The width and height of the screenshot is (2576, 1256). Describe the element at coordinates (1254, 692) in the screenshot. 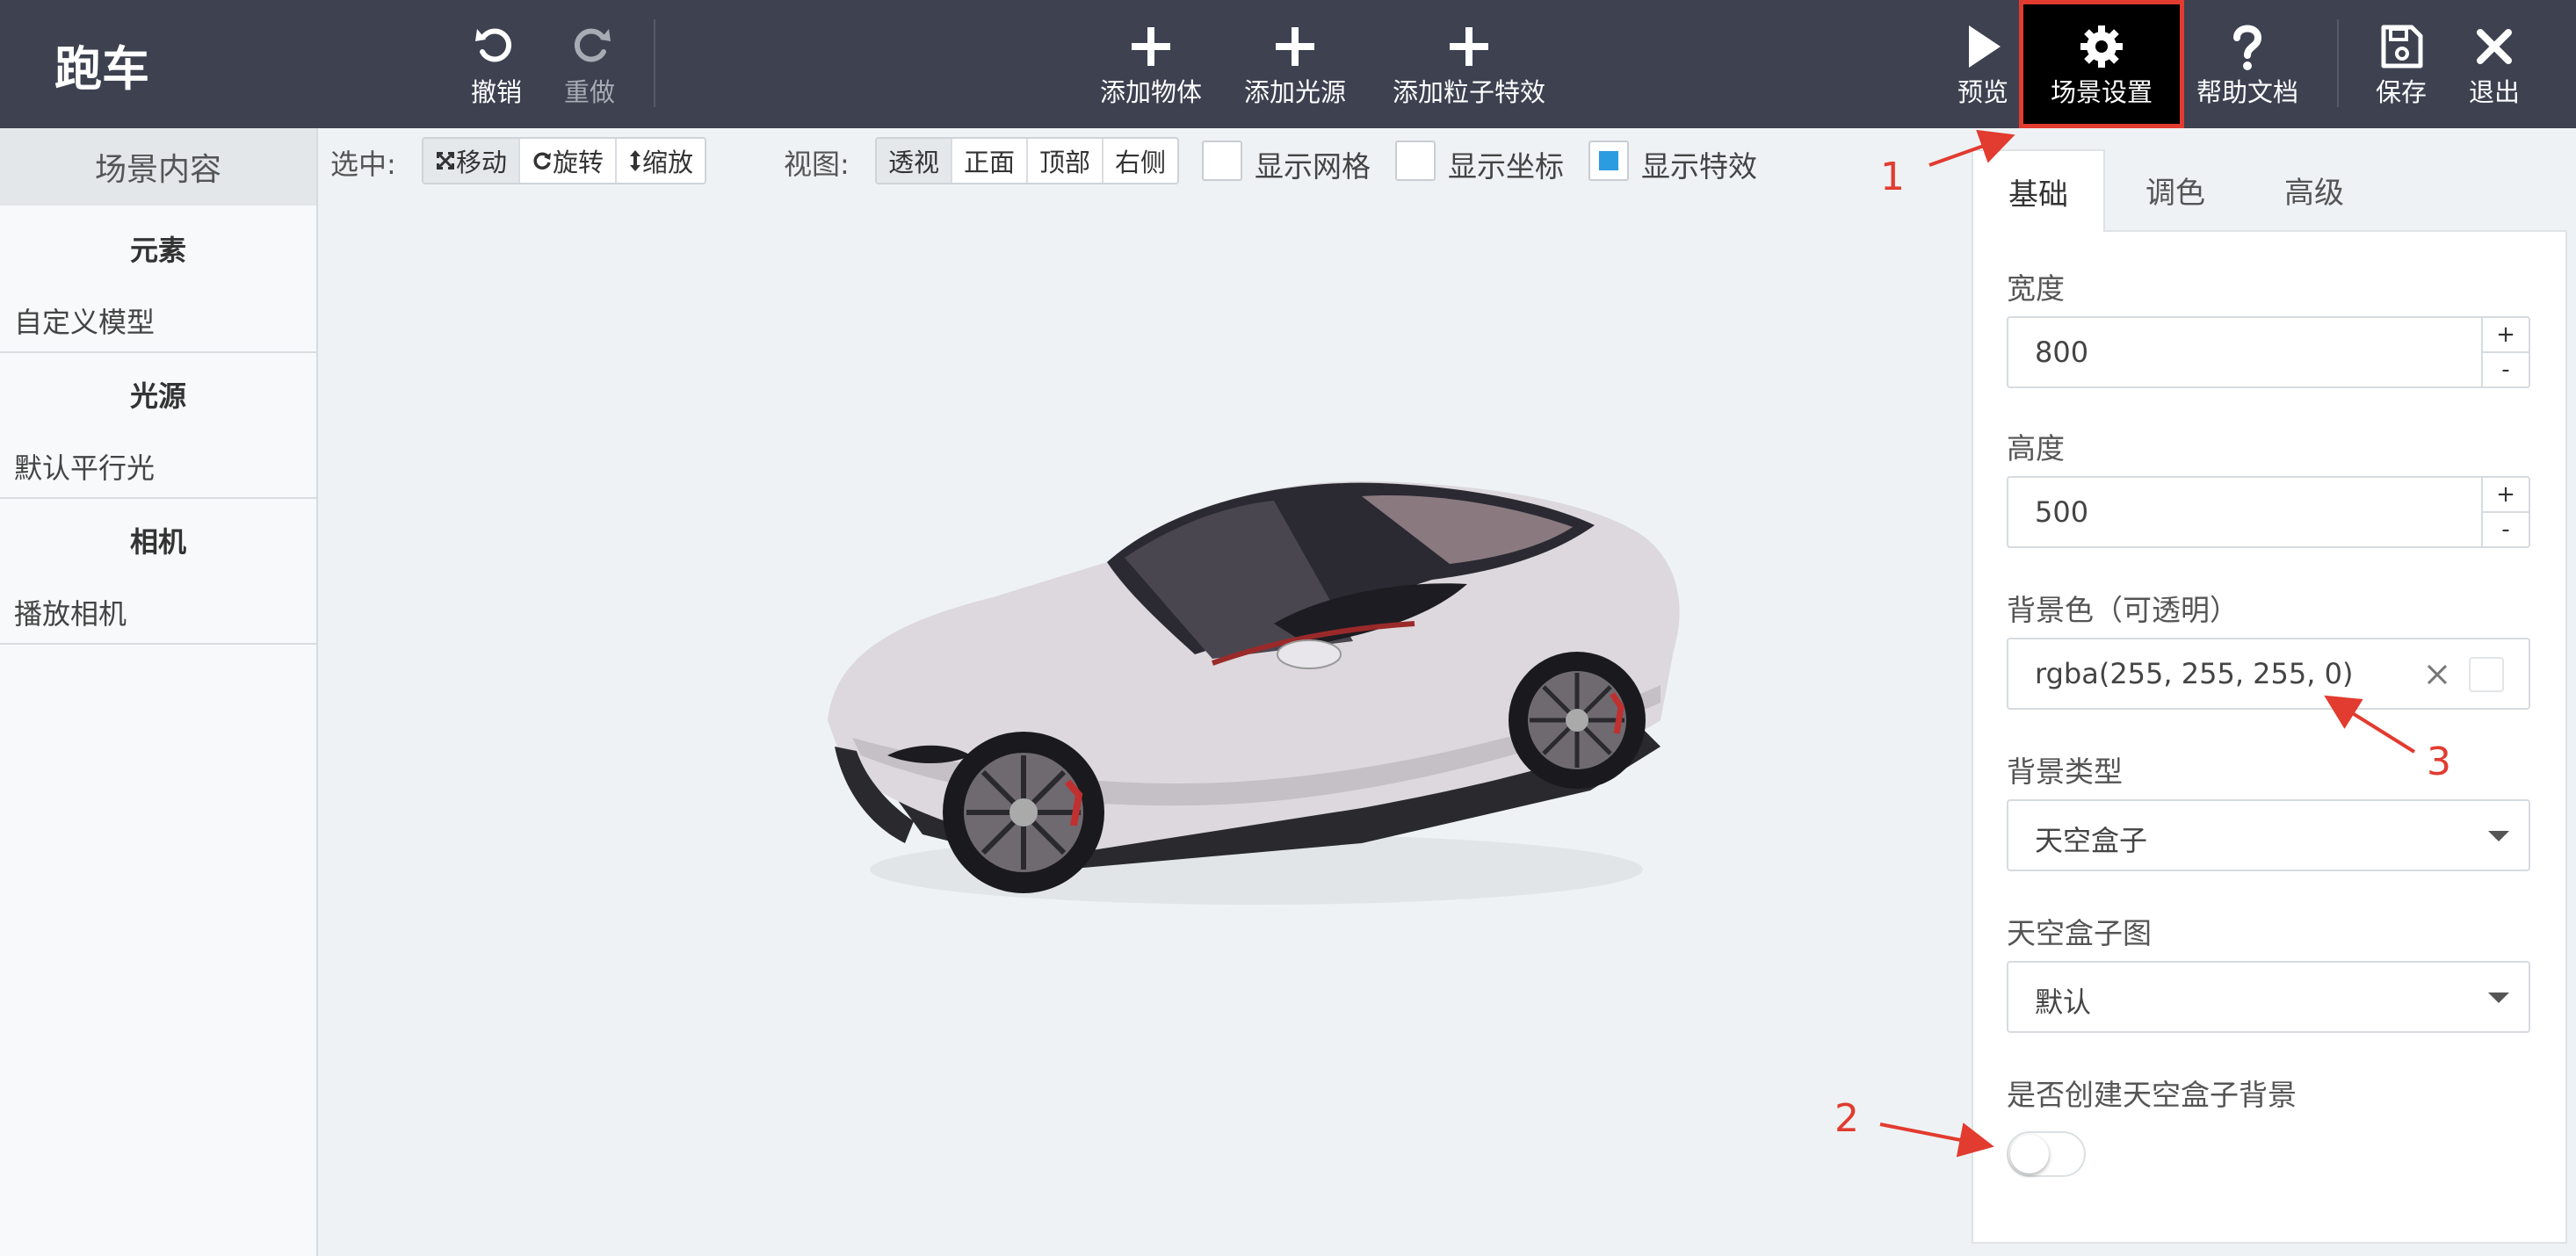

I see `car-model` at that location.